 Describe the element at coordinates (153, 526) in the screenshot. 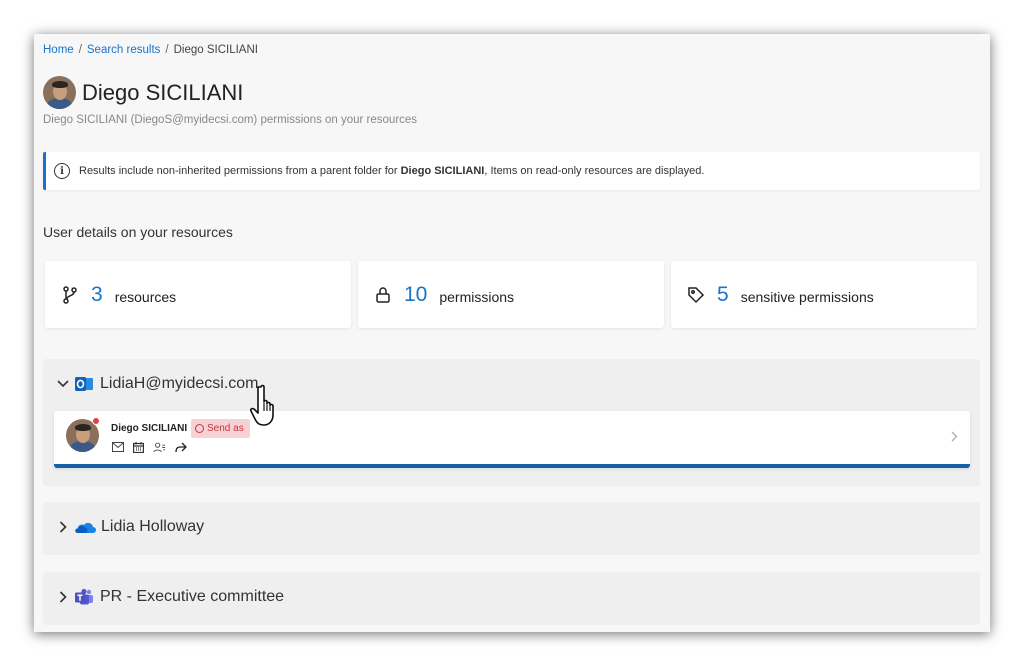

I see `resource-name: Lidia Holloway` at that location.